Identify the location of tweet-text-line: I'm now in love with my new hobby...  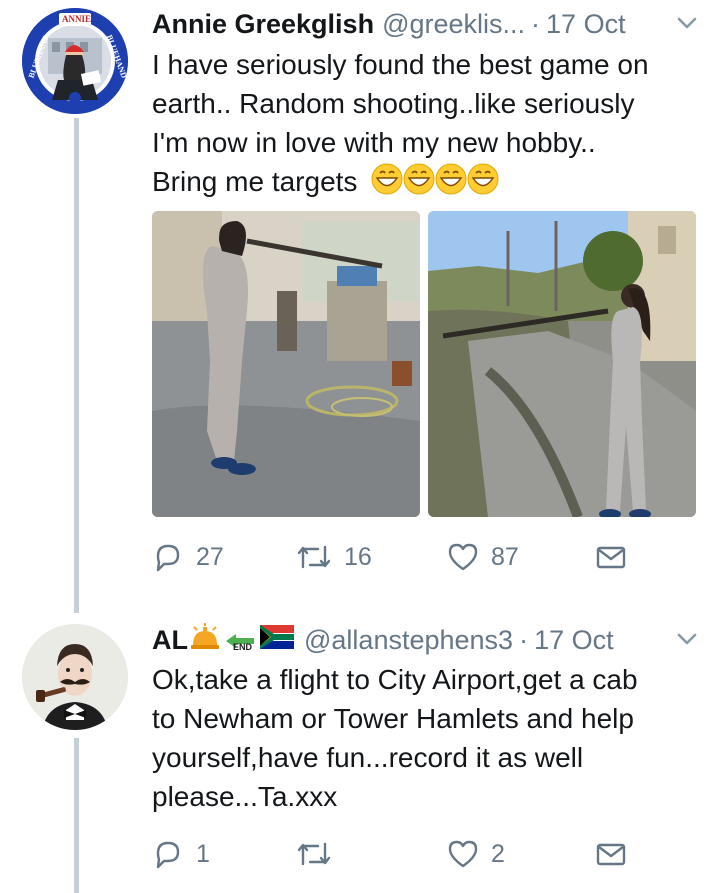
(374, 142).